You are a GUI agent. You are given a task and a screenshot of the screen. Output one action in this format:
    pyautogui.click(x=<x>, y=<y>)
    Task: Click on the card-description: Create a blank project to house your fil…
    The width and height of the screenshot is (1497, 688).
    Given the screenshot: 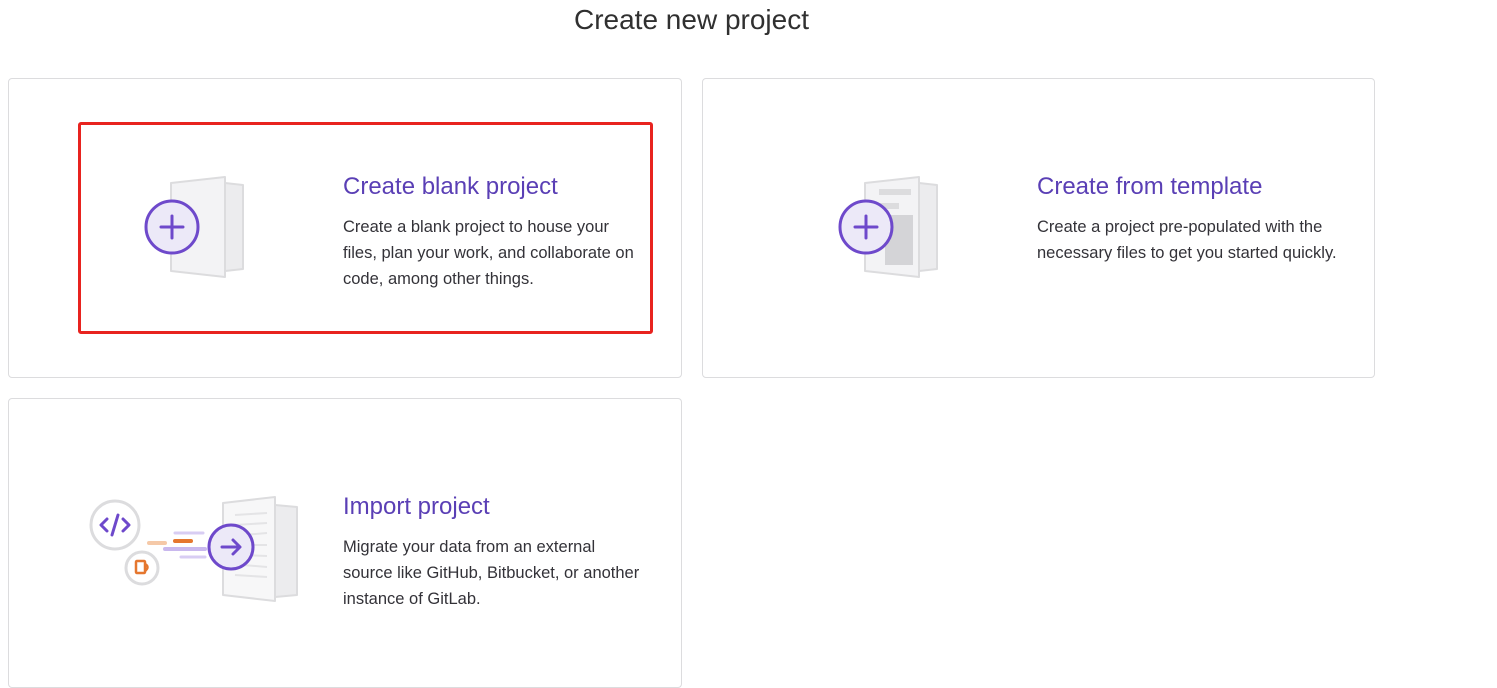 What is the action you would take?
    pyautogui.click(x=488, y=252)
    